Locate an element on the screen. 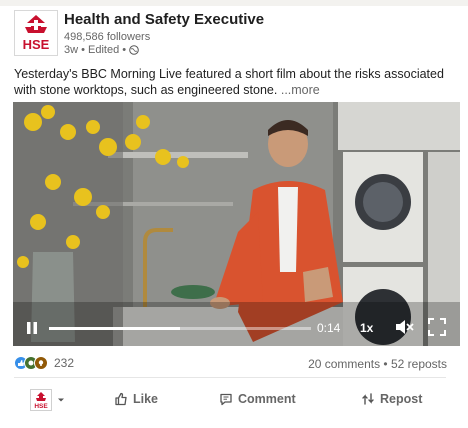  mute-icon is located at coordinates (404, 327).